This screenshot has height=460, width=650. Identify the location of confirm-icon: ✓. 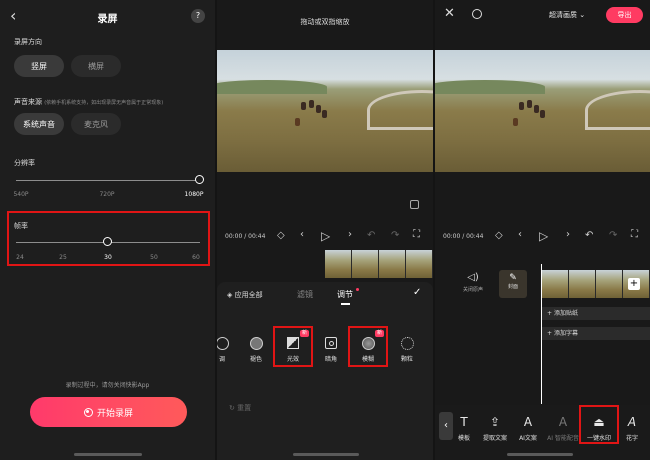
(417, 292).